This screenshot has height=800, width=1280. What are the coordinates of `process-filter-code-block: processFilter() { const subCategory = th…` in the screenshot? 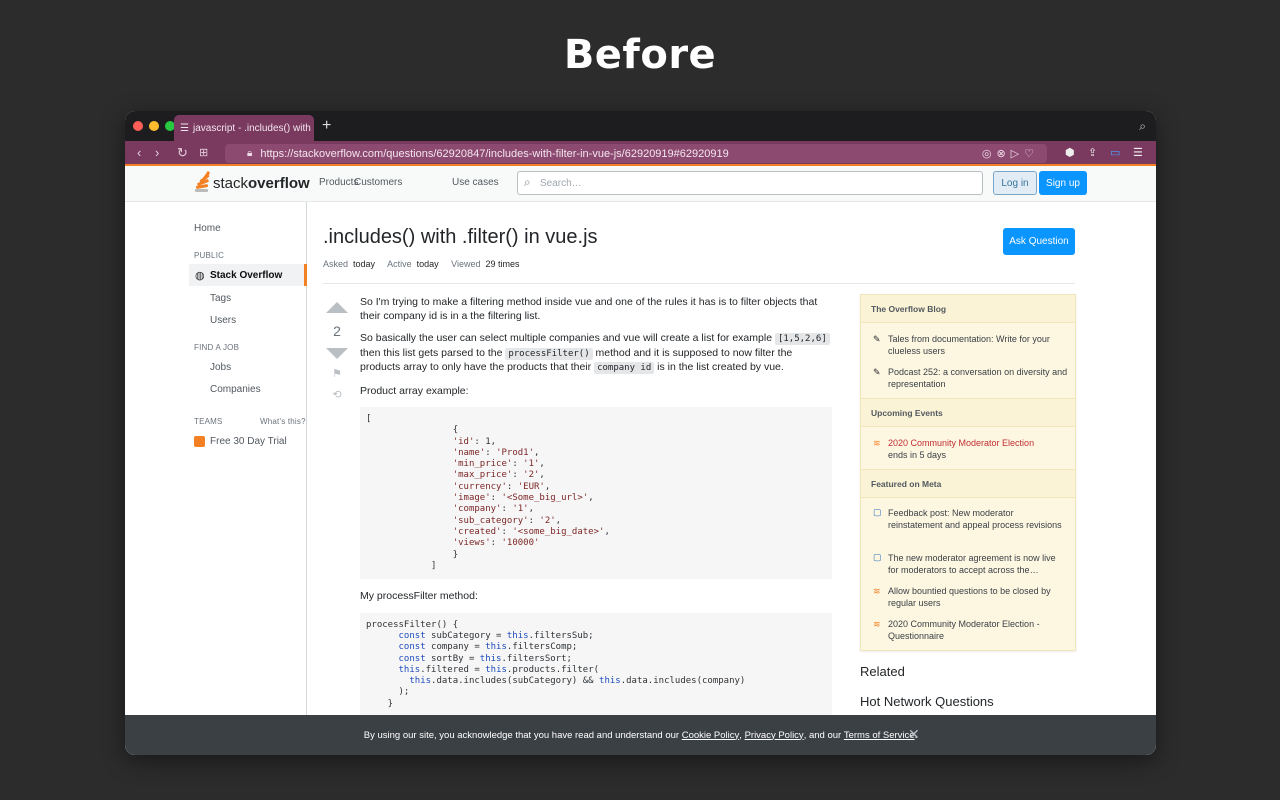 It's located at (596, 665).